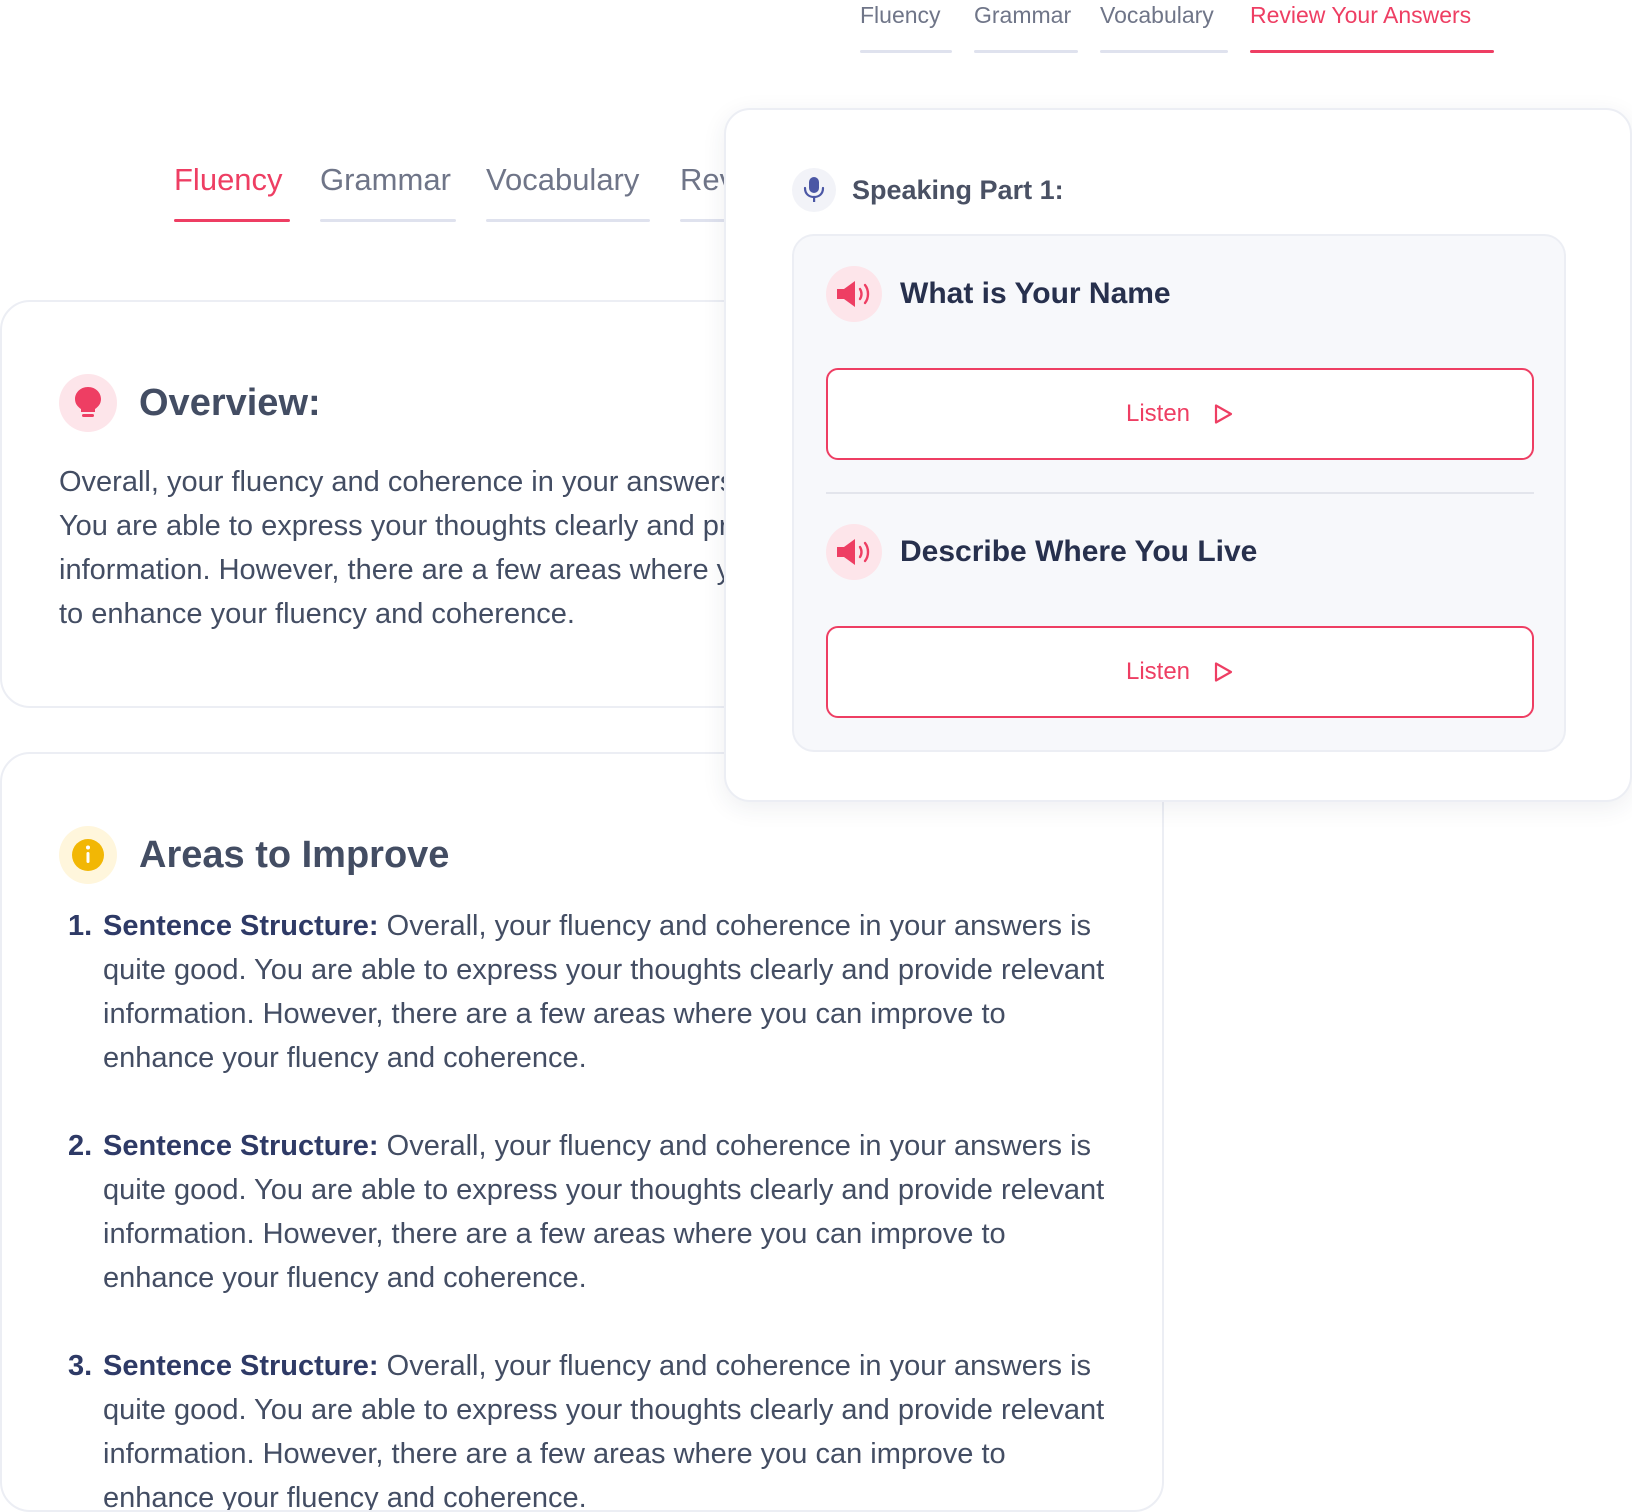 This screenshot has height=1512, width=1632. What do you see at coordinates (88, 855) in the screenshot?
I see `info-icon` at bounding box center [88, 855].